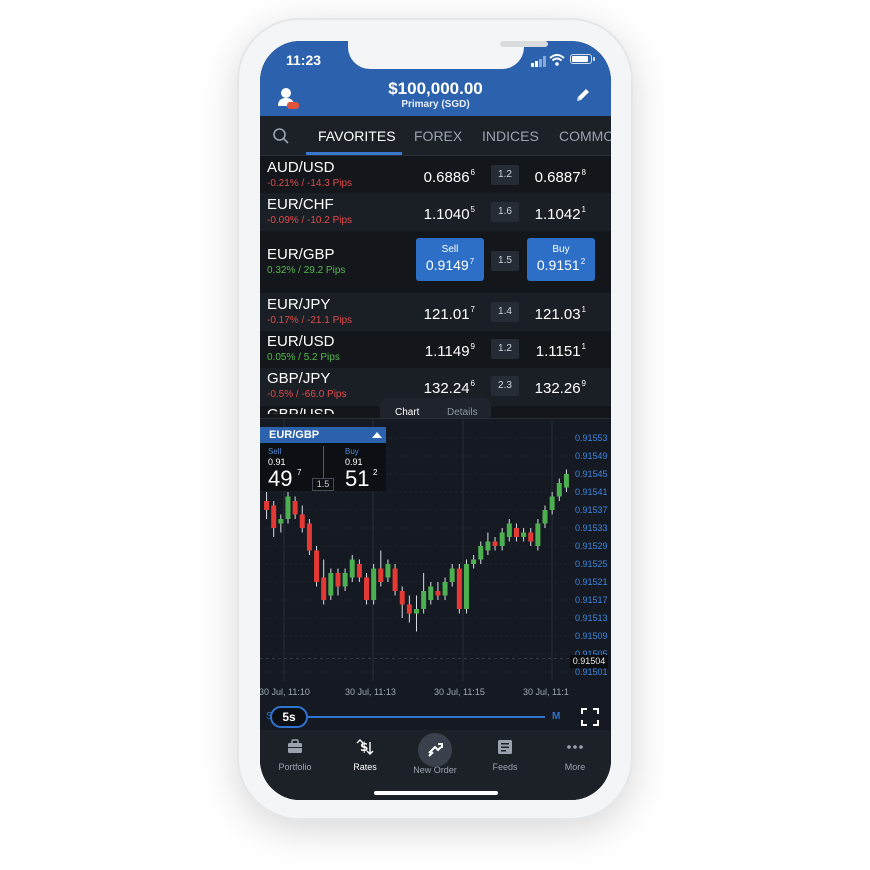 The width and height of the screenshot is (870, 870). What do you see at coordinates (281, 138) in the screenshot?
I see `search-icon` at bounding box center [281, 138].